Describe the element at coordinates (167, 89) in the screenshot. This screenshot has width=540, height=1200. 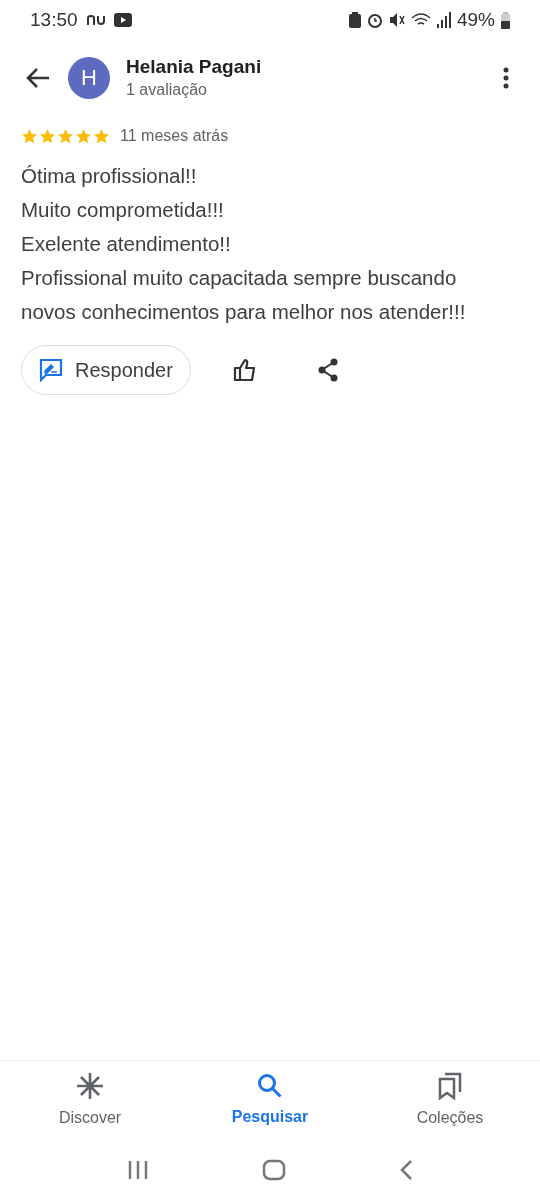
I see `review-count: 1 avaliação` at that location.